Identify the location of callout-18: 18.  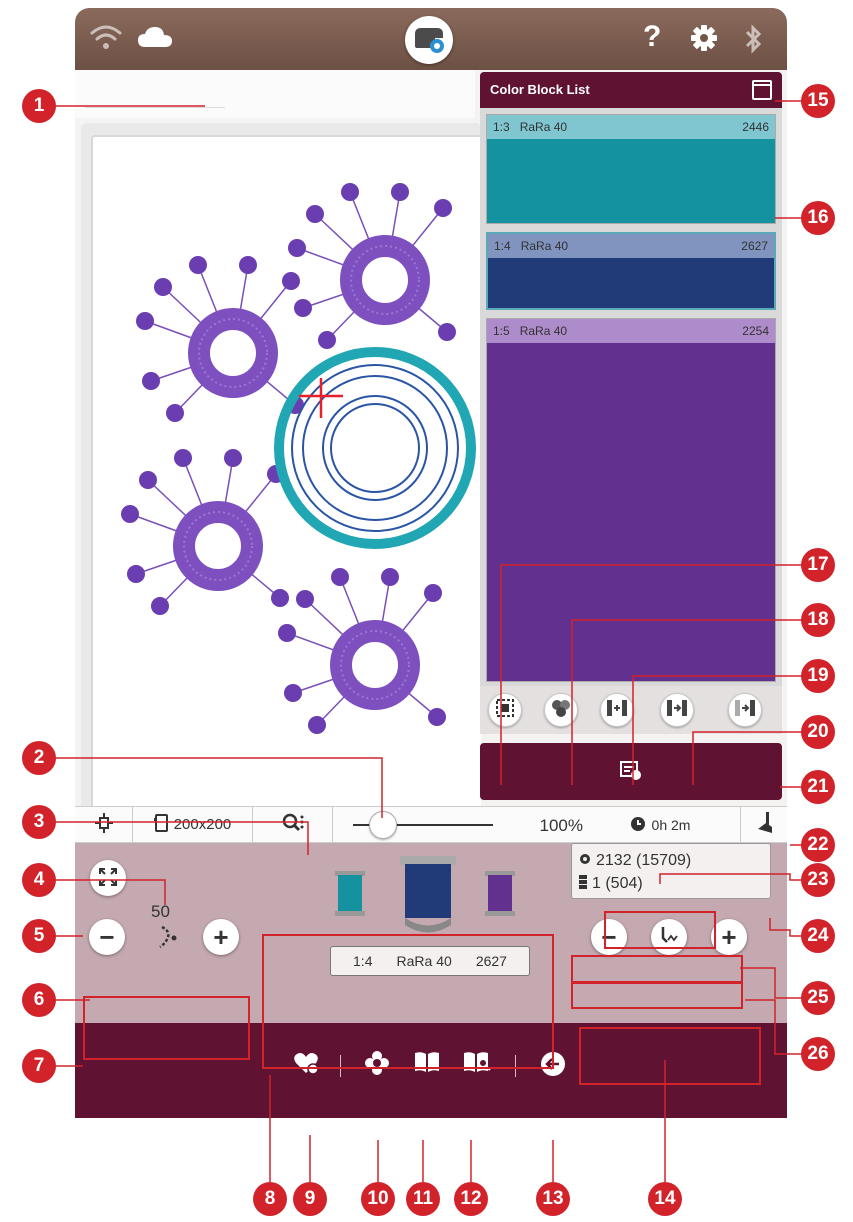
(818, 620).